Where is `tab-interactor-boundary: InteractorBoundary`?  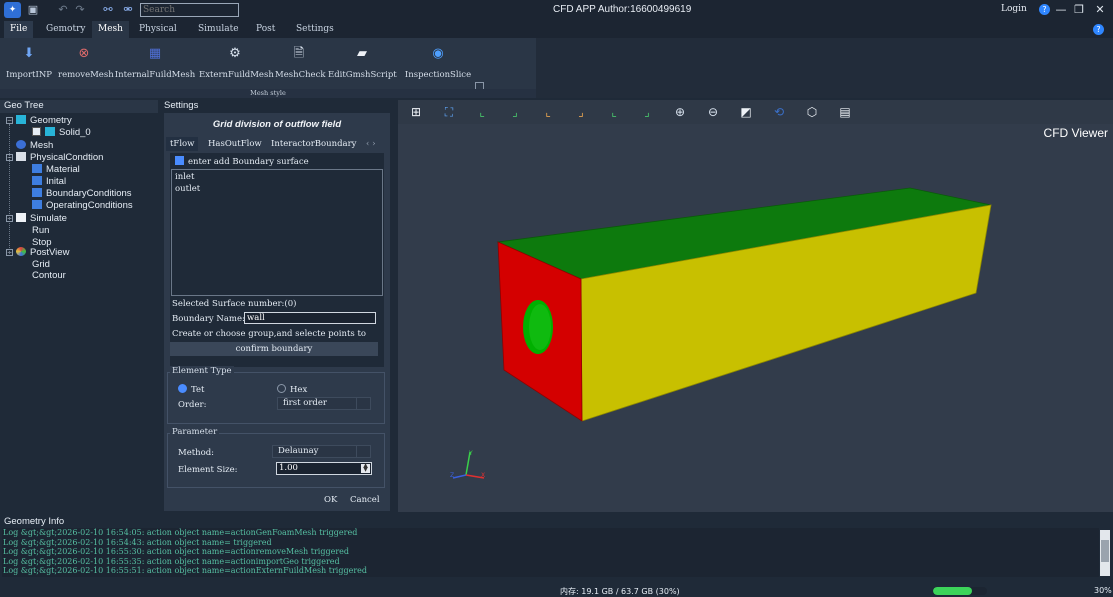 tab-interactor-boundary: InteractorBoundary is located at coordinates (313, 144).